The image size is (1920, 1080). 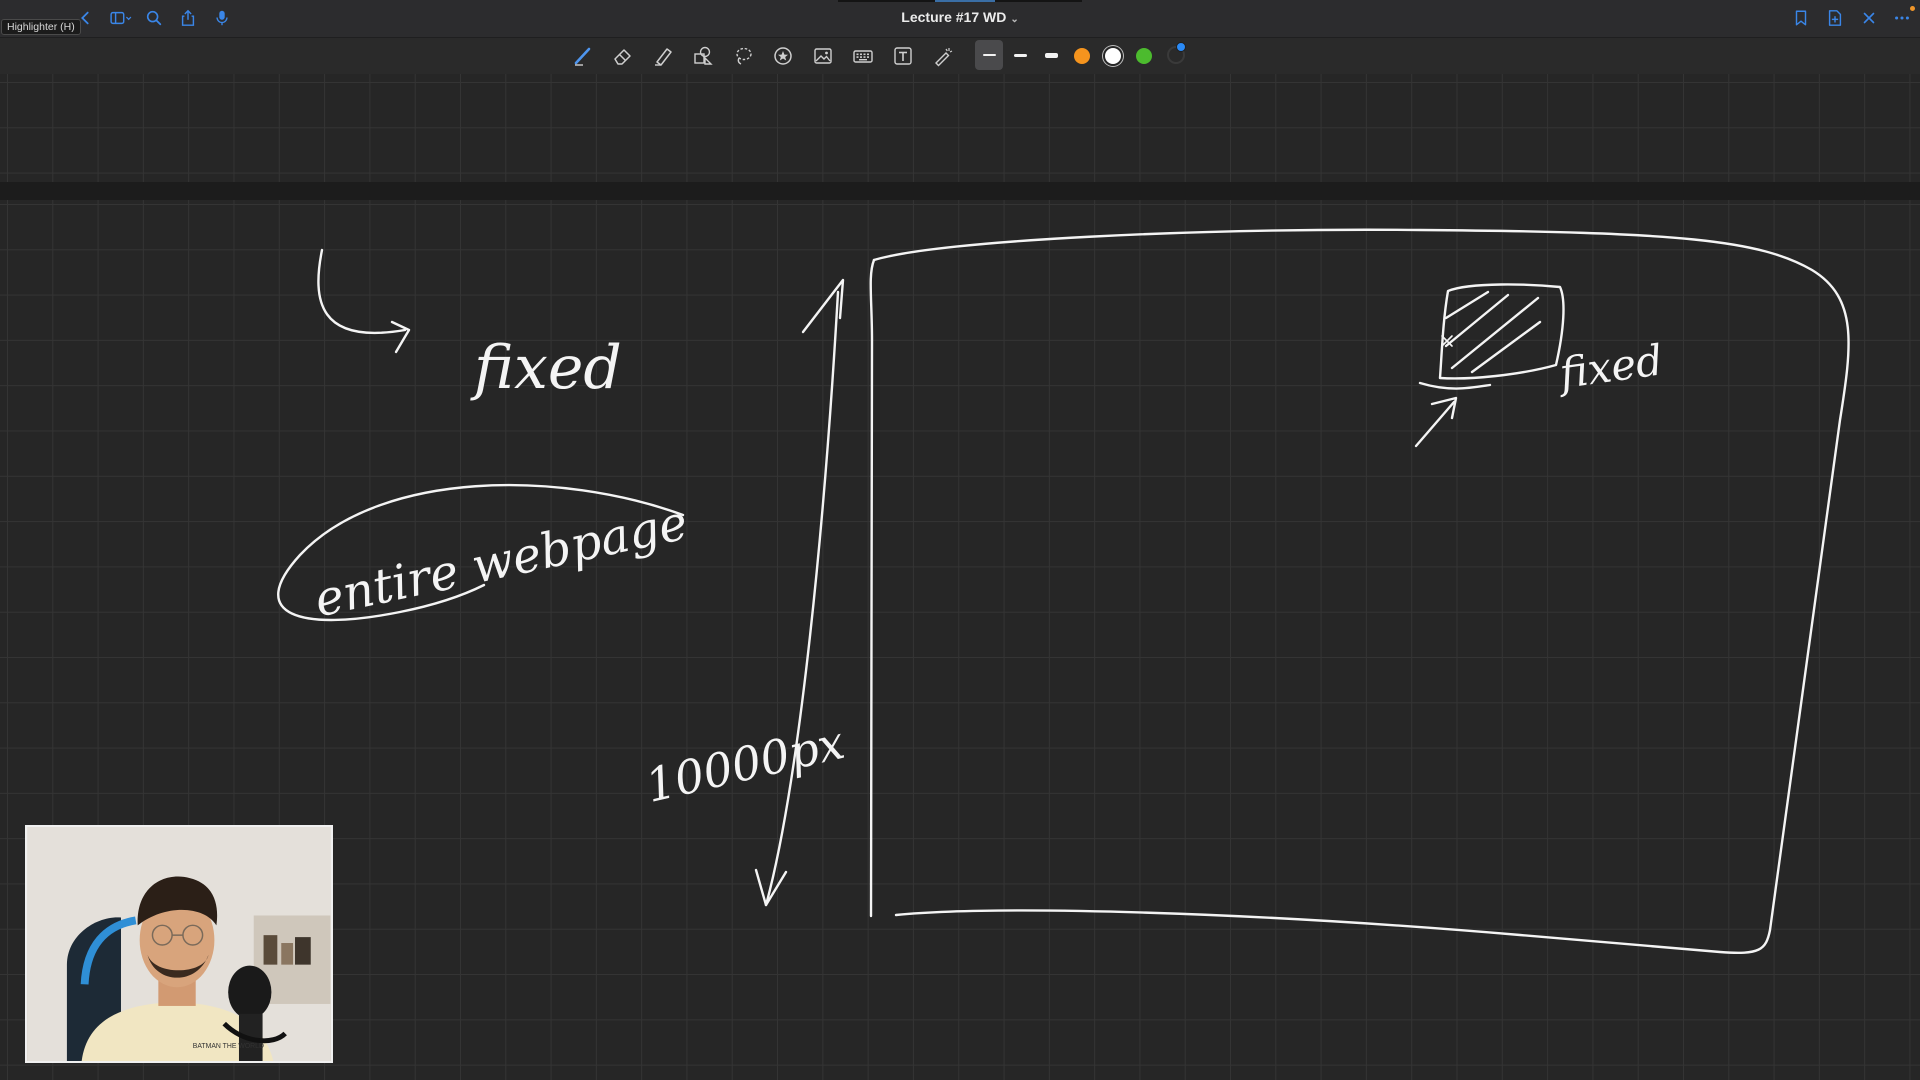 I want to click on shapes-tool-icon, so click(x=703, y=56).